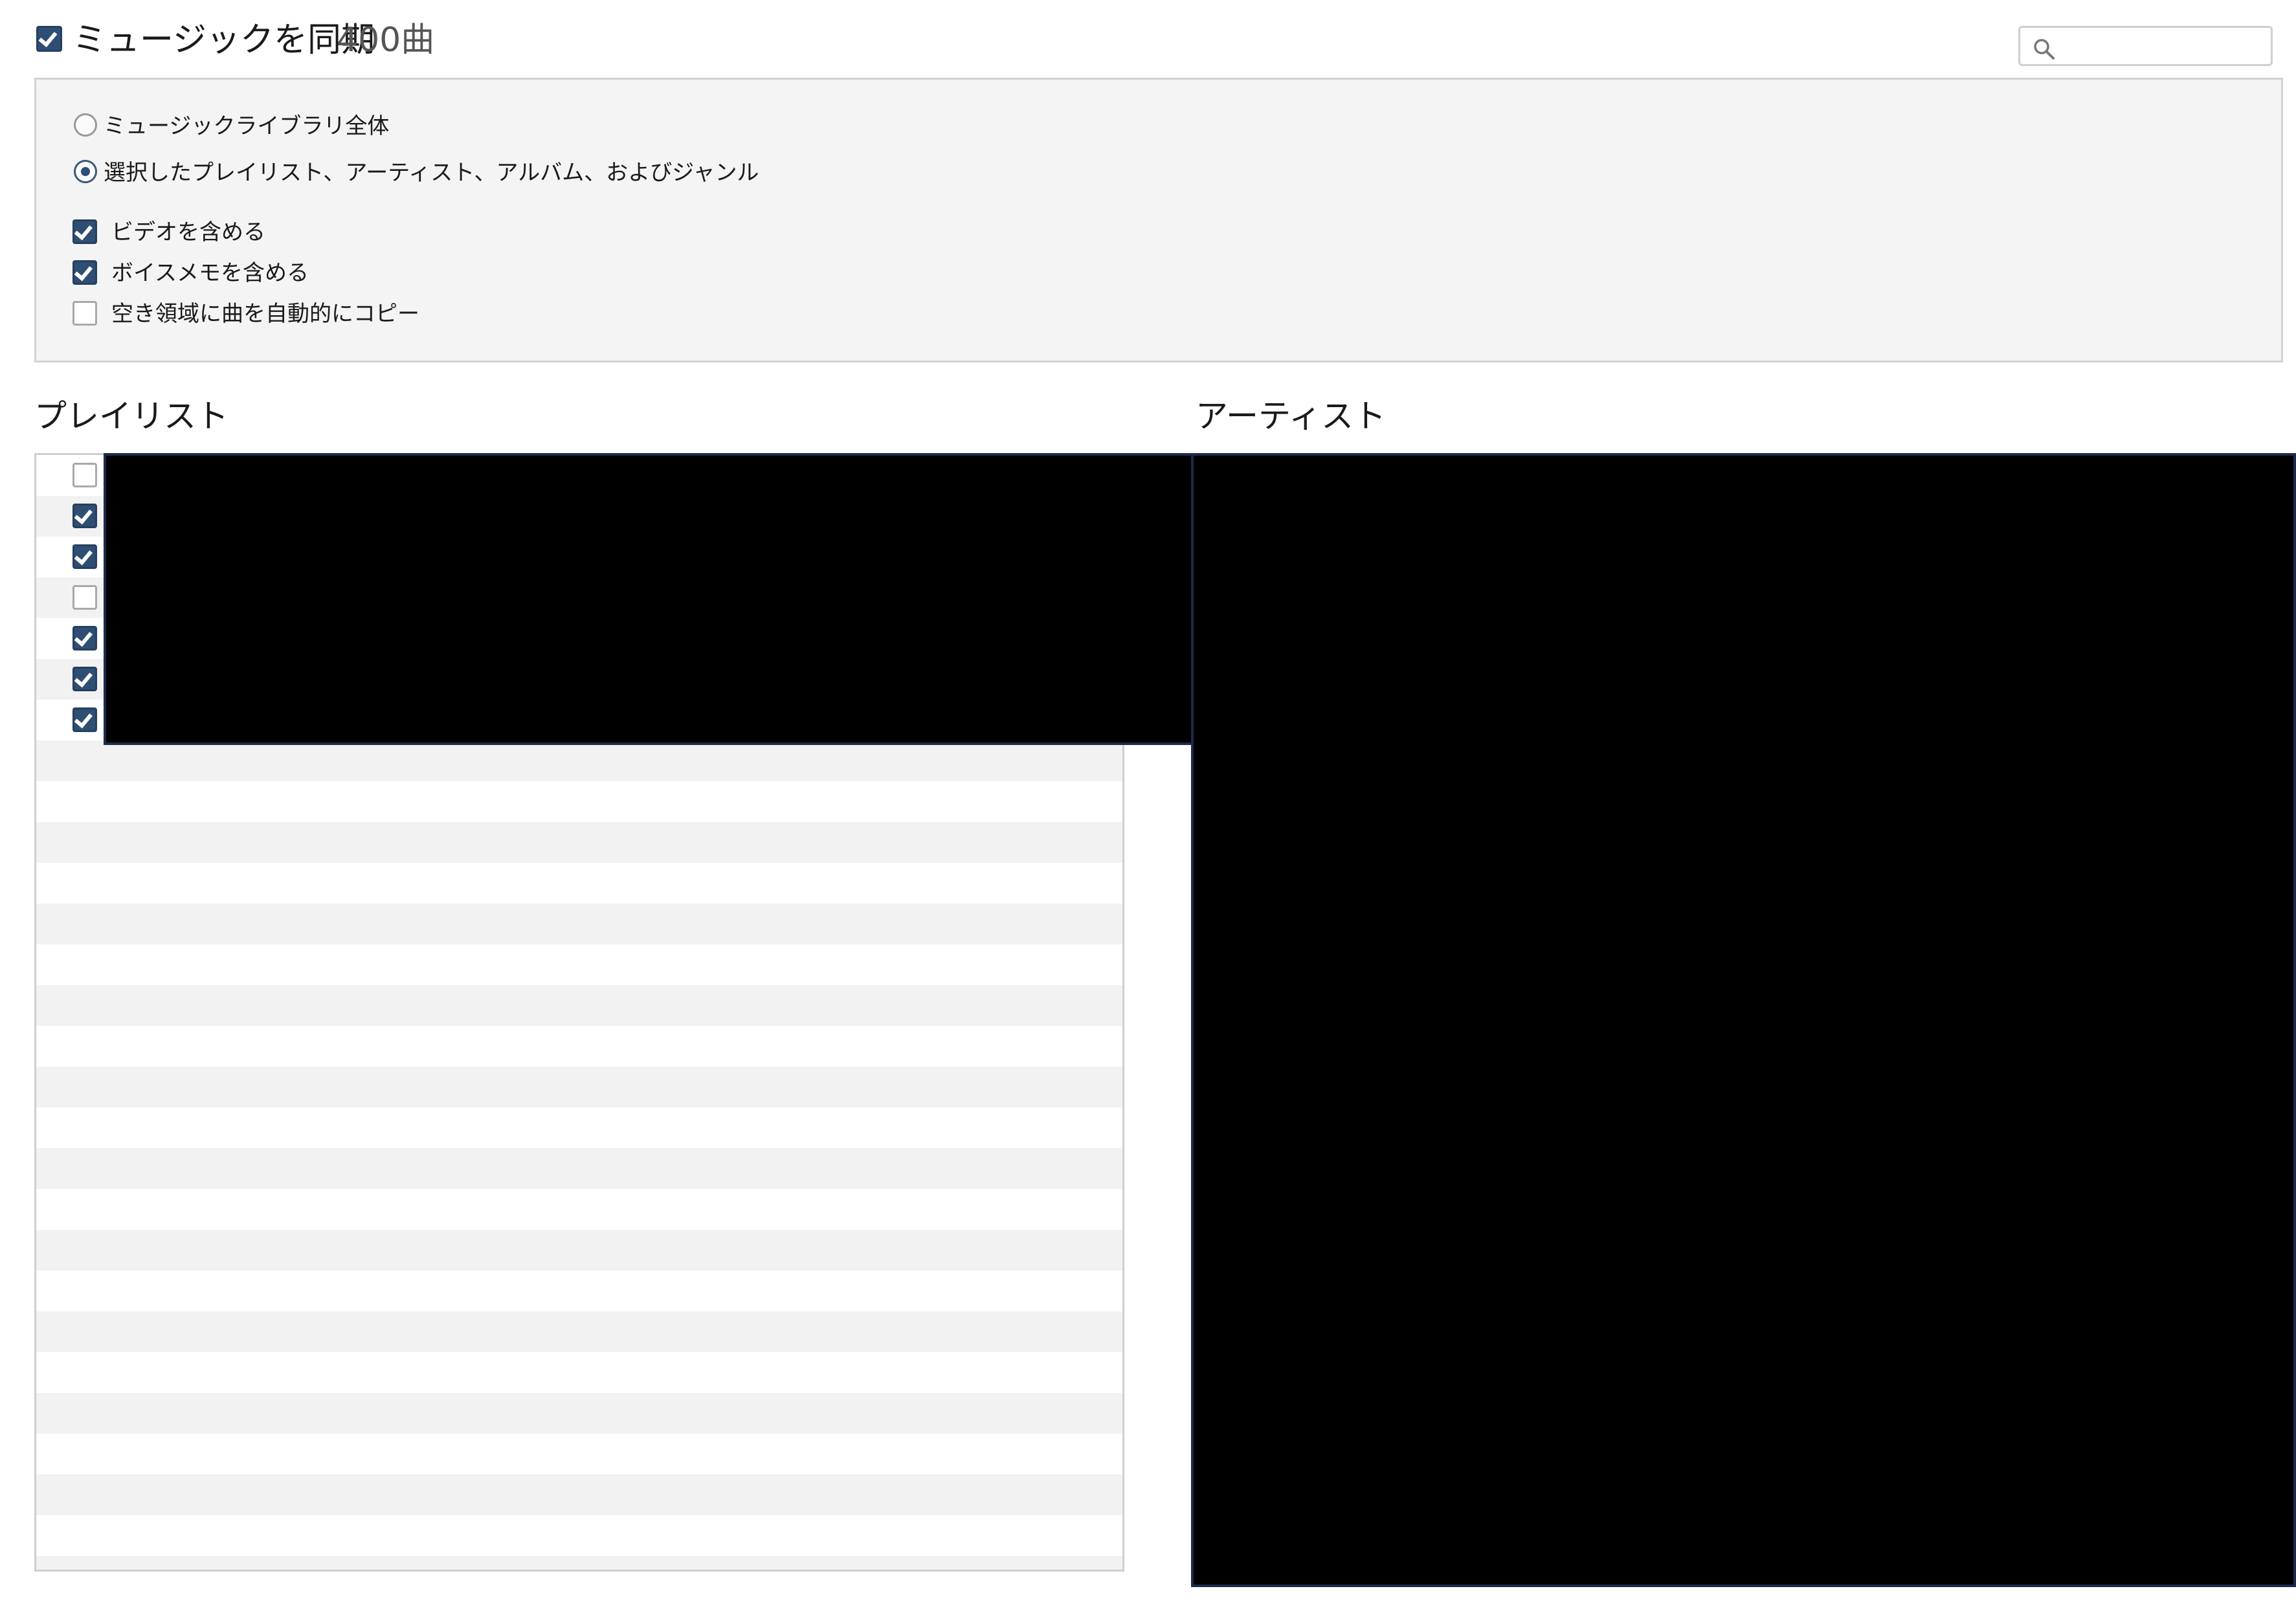  I want to click on include-voice-memos-checkbox, so click(85, 272).